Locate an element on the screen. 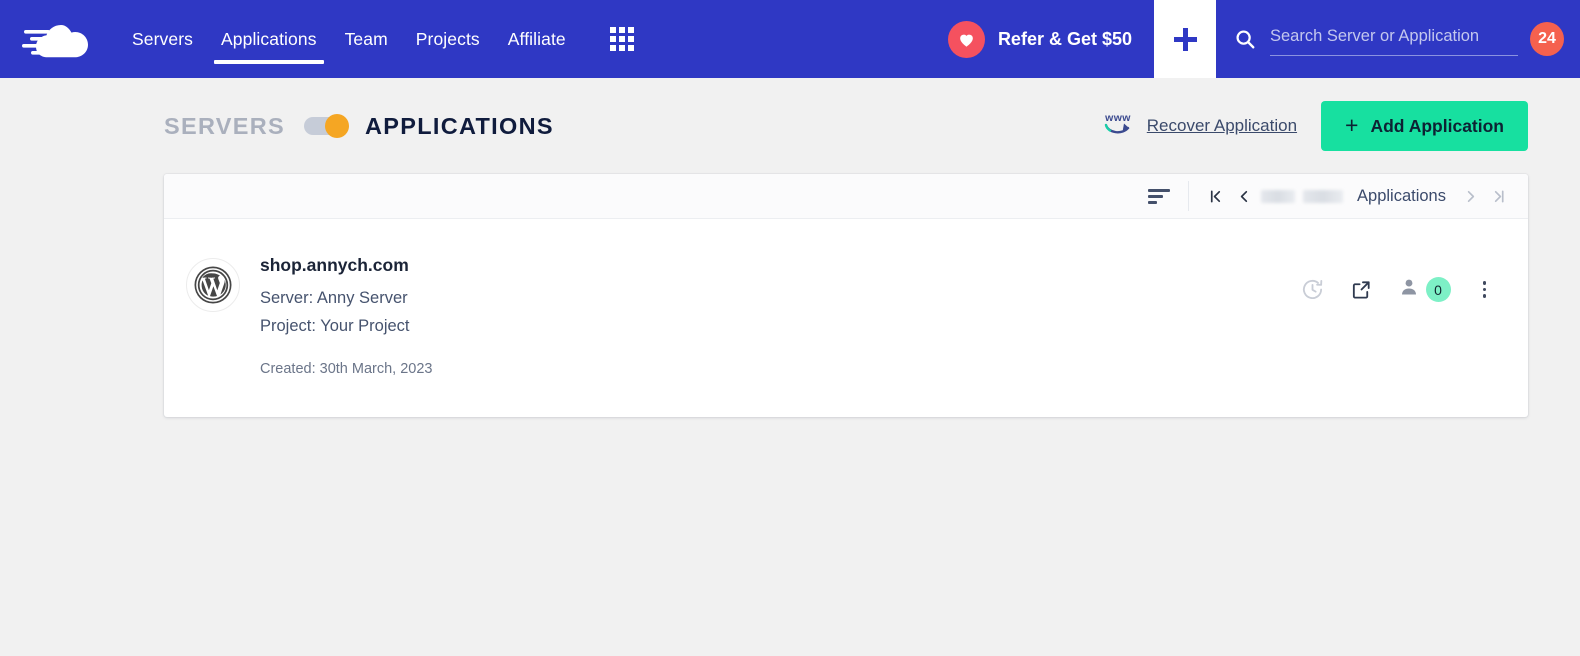 This screenshot has width=1580, height=656. user-icon is located at coordinates (1409, 289).